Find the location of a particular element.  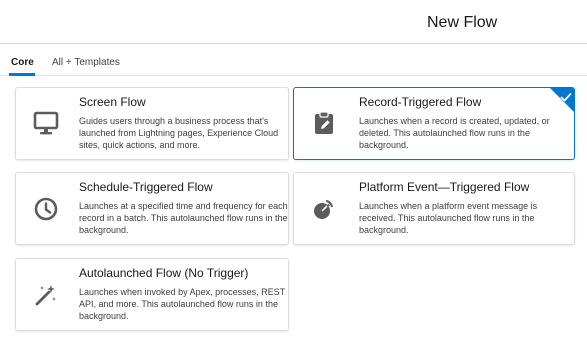

active-tab-indicator is located at coordinates (22, 74).